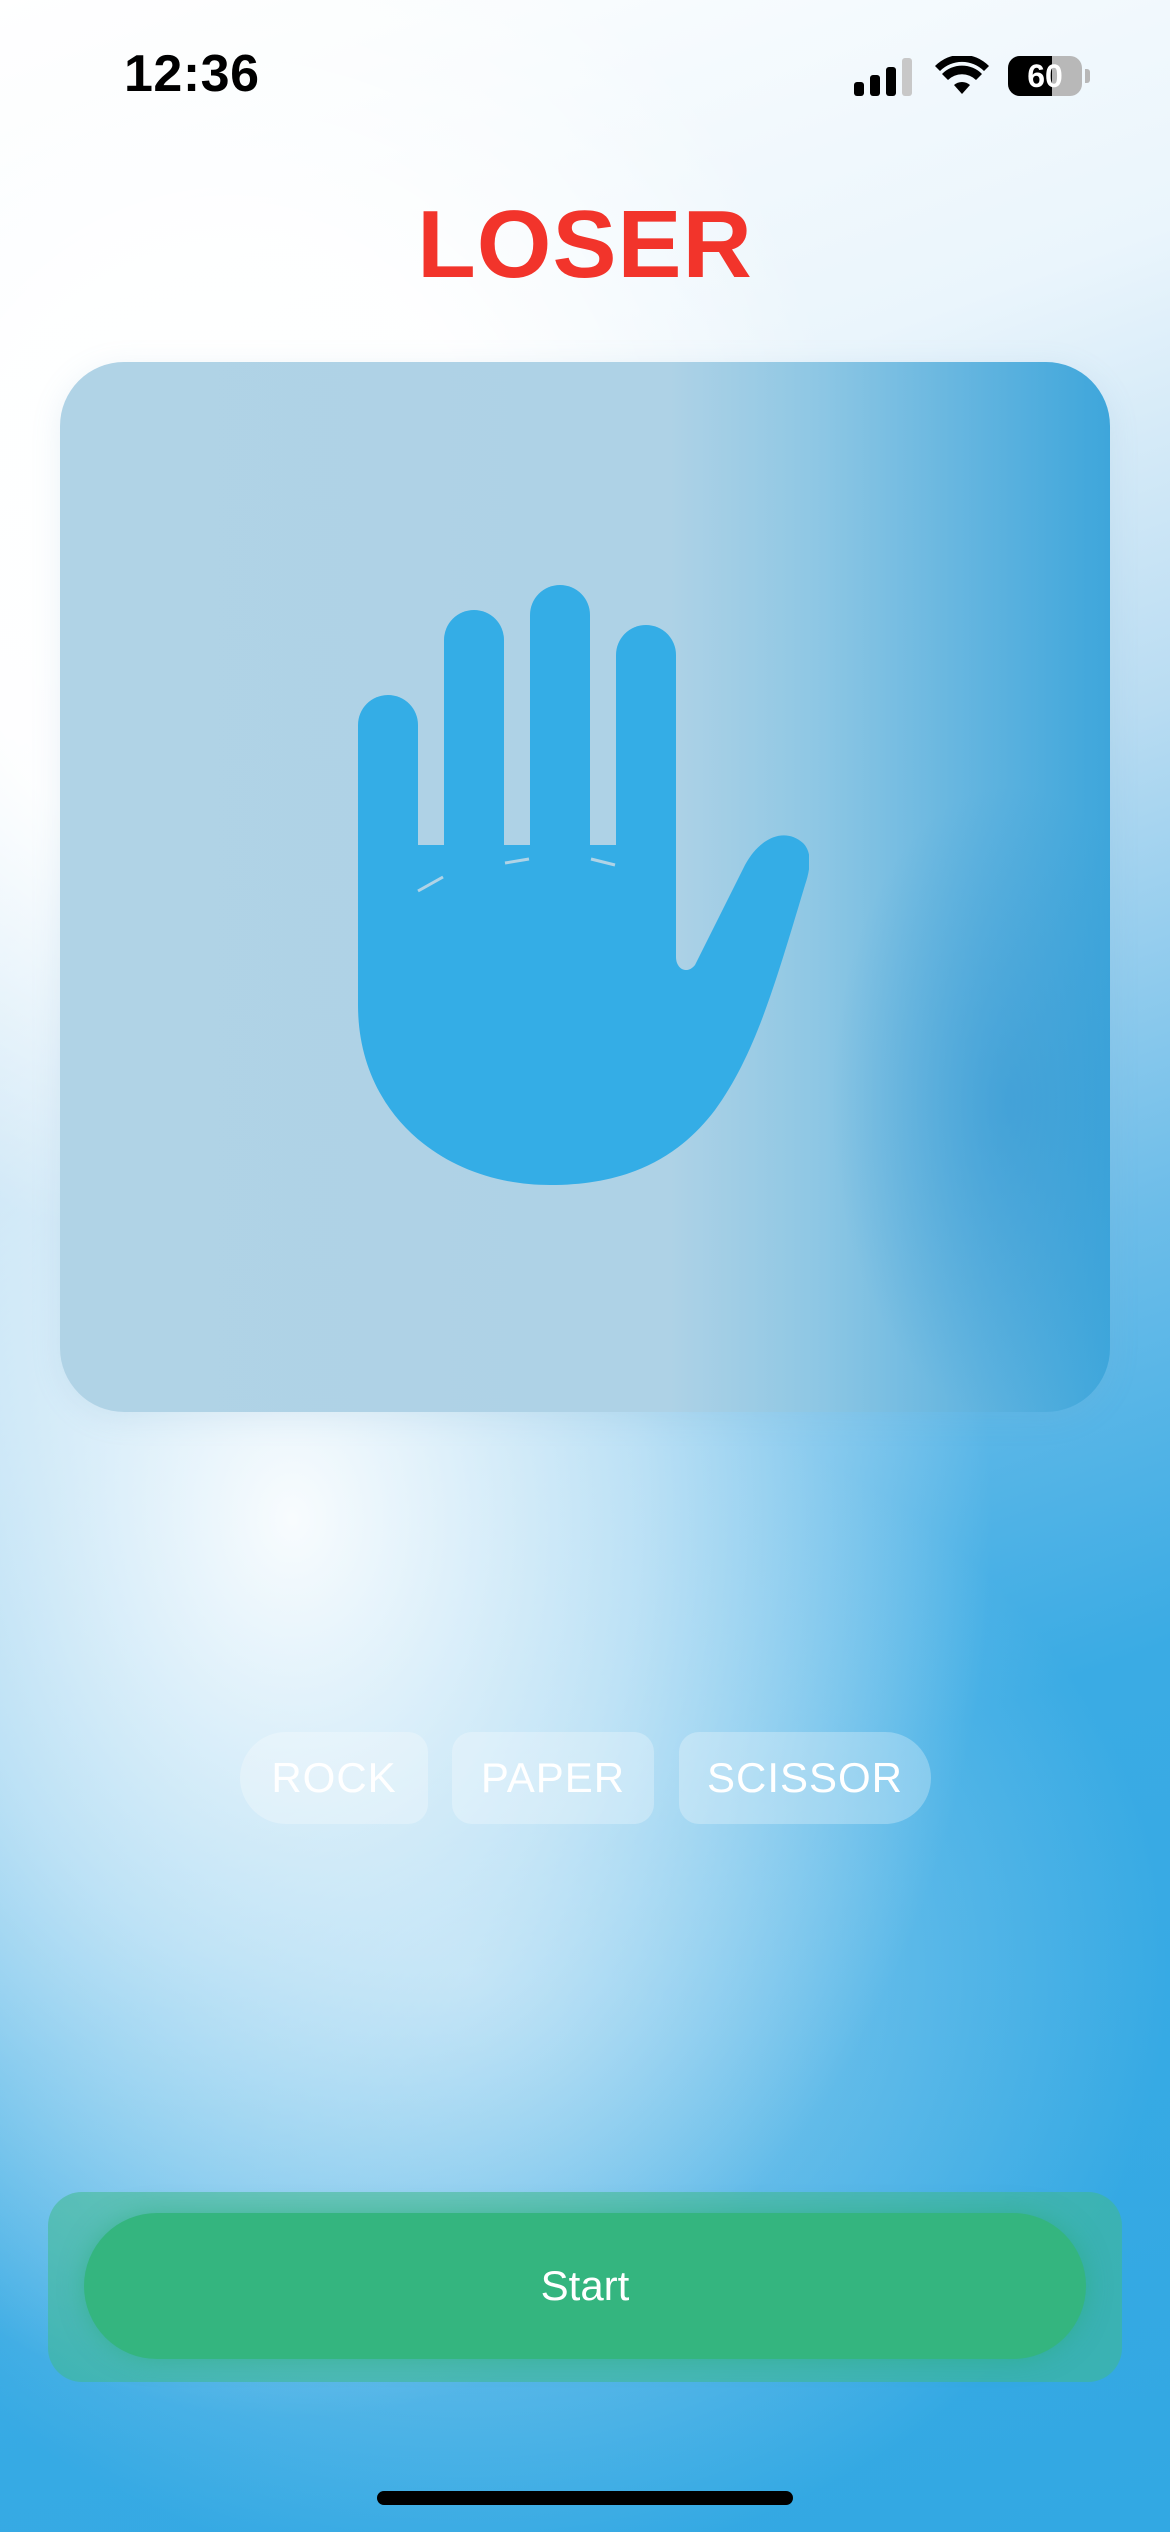 This screenshot has width=1170, height=2532. What do you see at coordinates (585, 2286) in the screenshot?
I see `start-button: Start` at bounding box center [585, 2286].